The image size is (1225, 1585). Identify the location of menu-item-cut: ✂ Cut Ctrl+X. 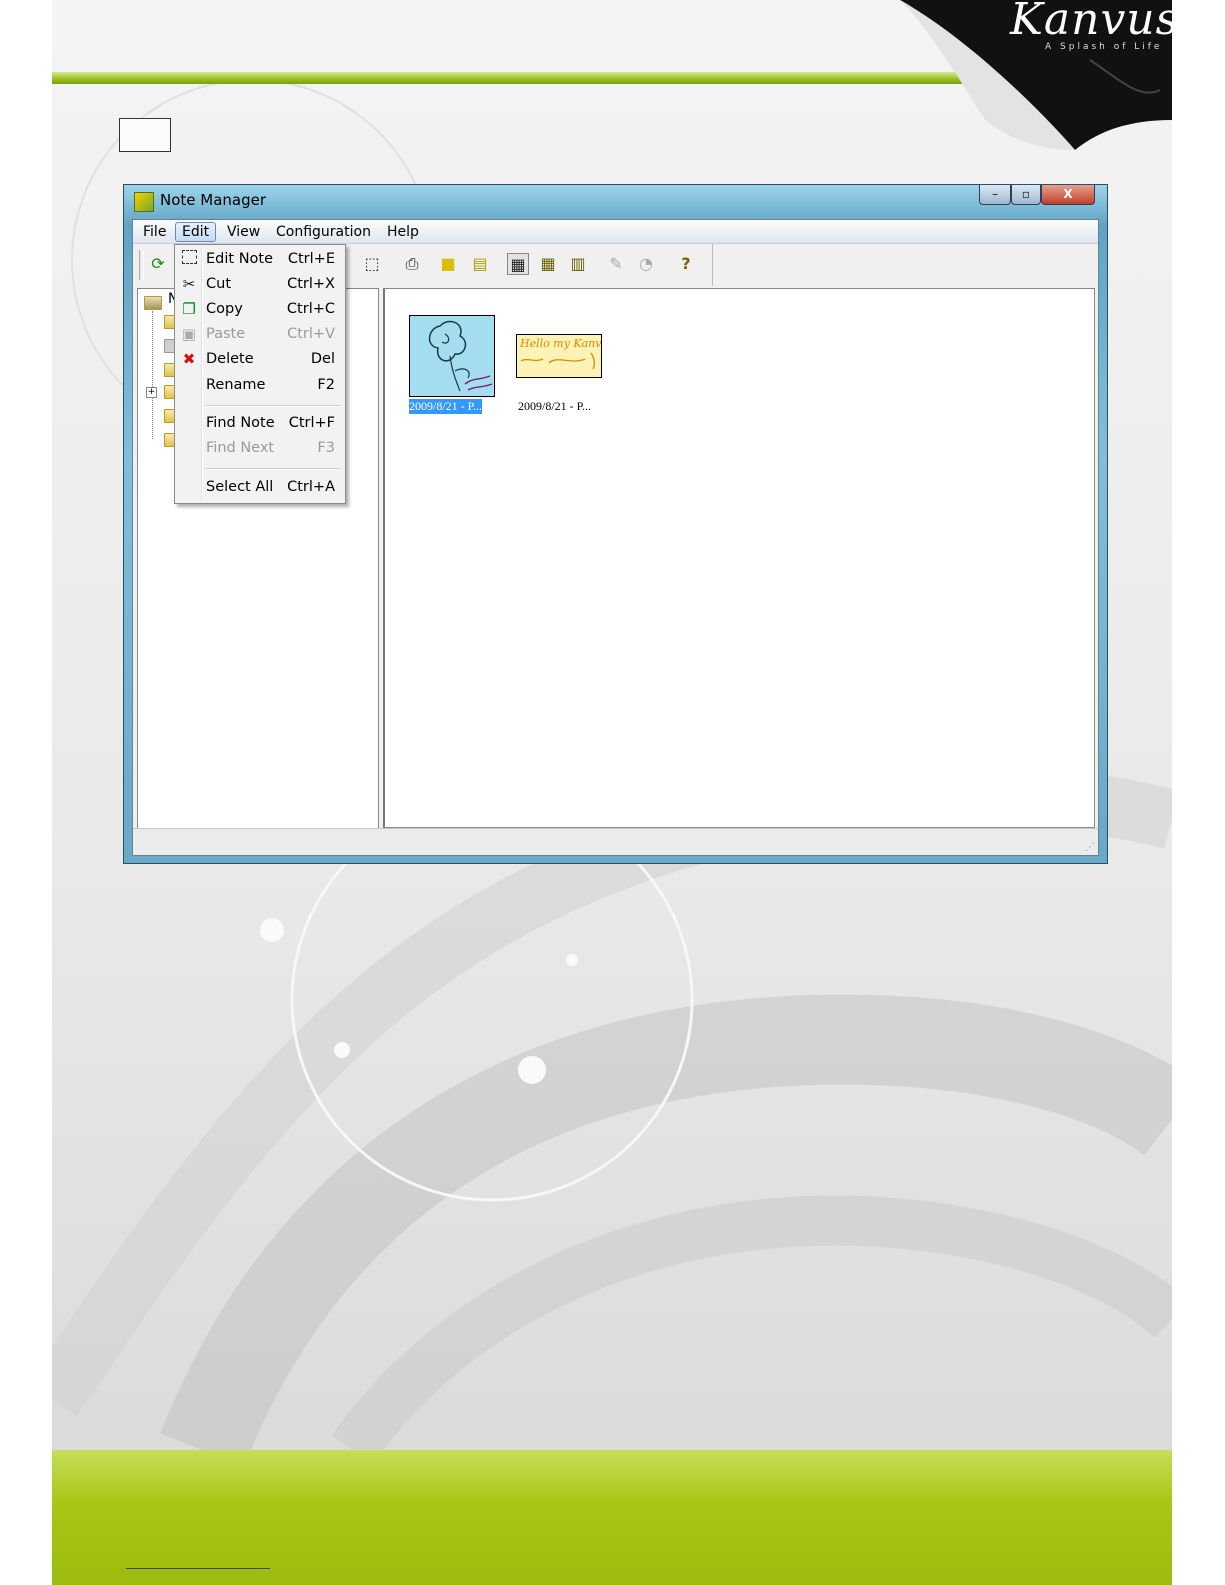
(260, 284).